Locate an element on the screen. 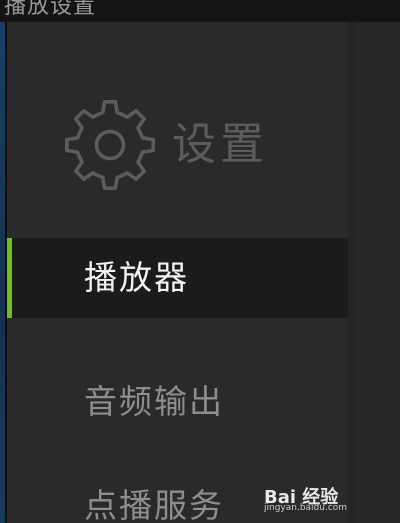  settings-content-pane is located at coordinates (374, 272).